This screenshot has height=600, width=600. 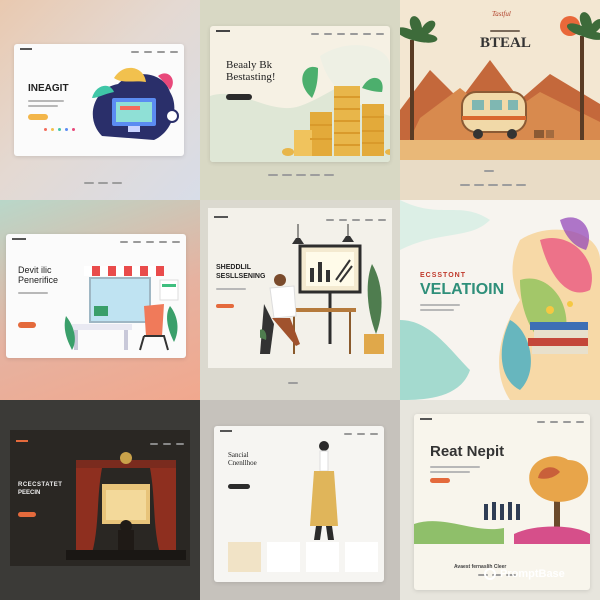 I want to click on landing-page-mockup: Beaaly Bk Bestasting!, so click(x=300, y=94).